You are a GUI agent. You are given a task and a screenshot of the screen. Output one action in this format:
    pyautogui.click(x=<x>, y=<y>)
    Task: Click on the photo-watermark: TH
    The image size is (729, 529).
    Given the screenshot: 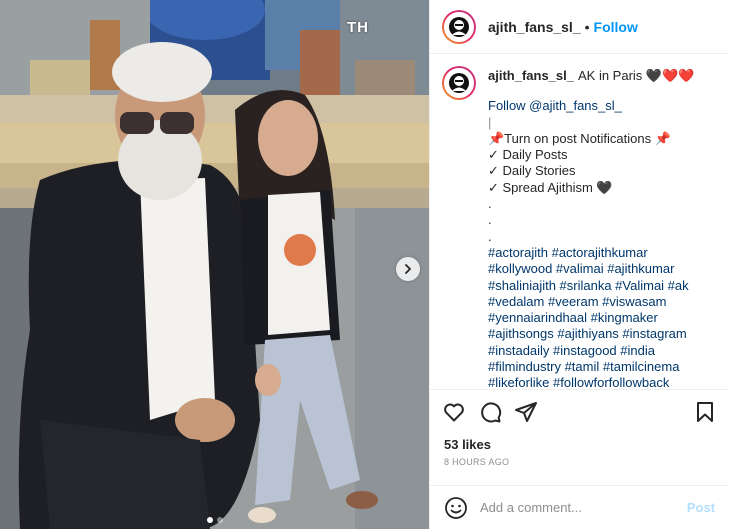 What is the action you would take?
    pyautogui.click(x=358, y=27)
    